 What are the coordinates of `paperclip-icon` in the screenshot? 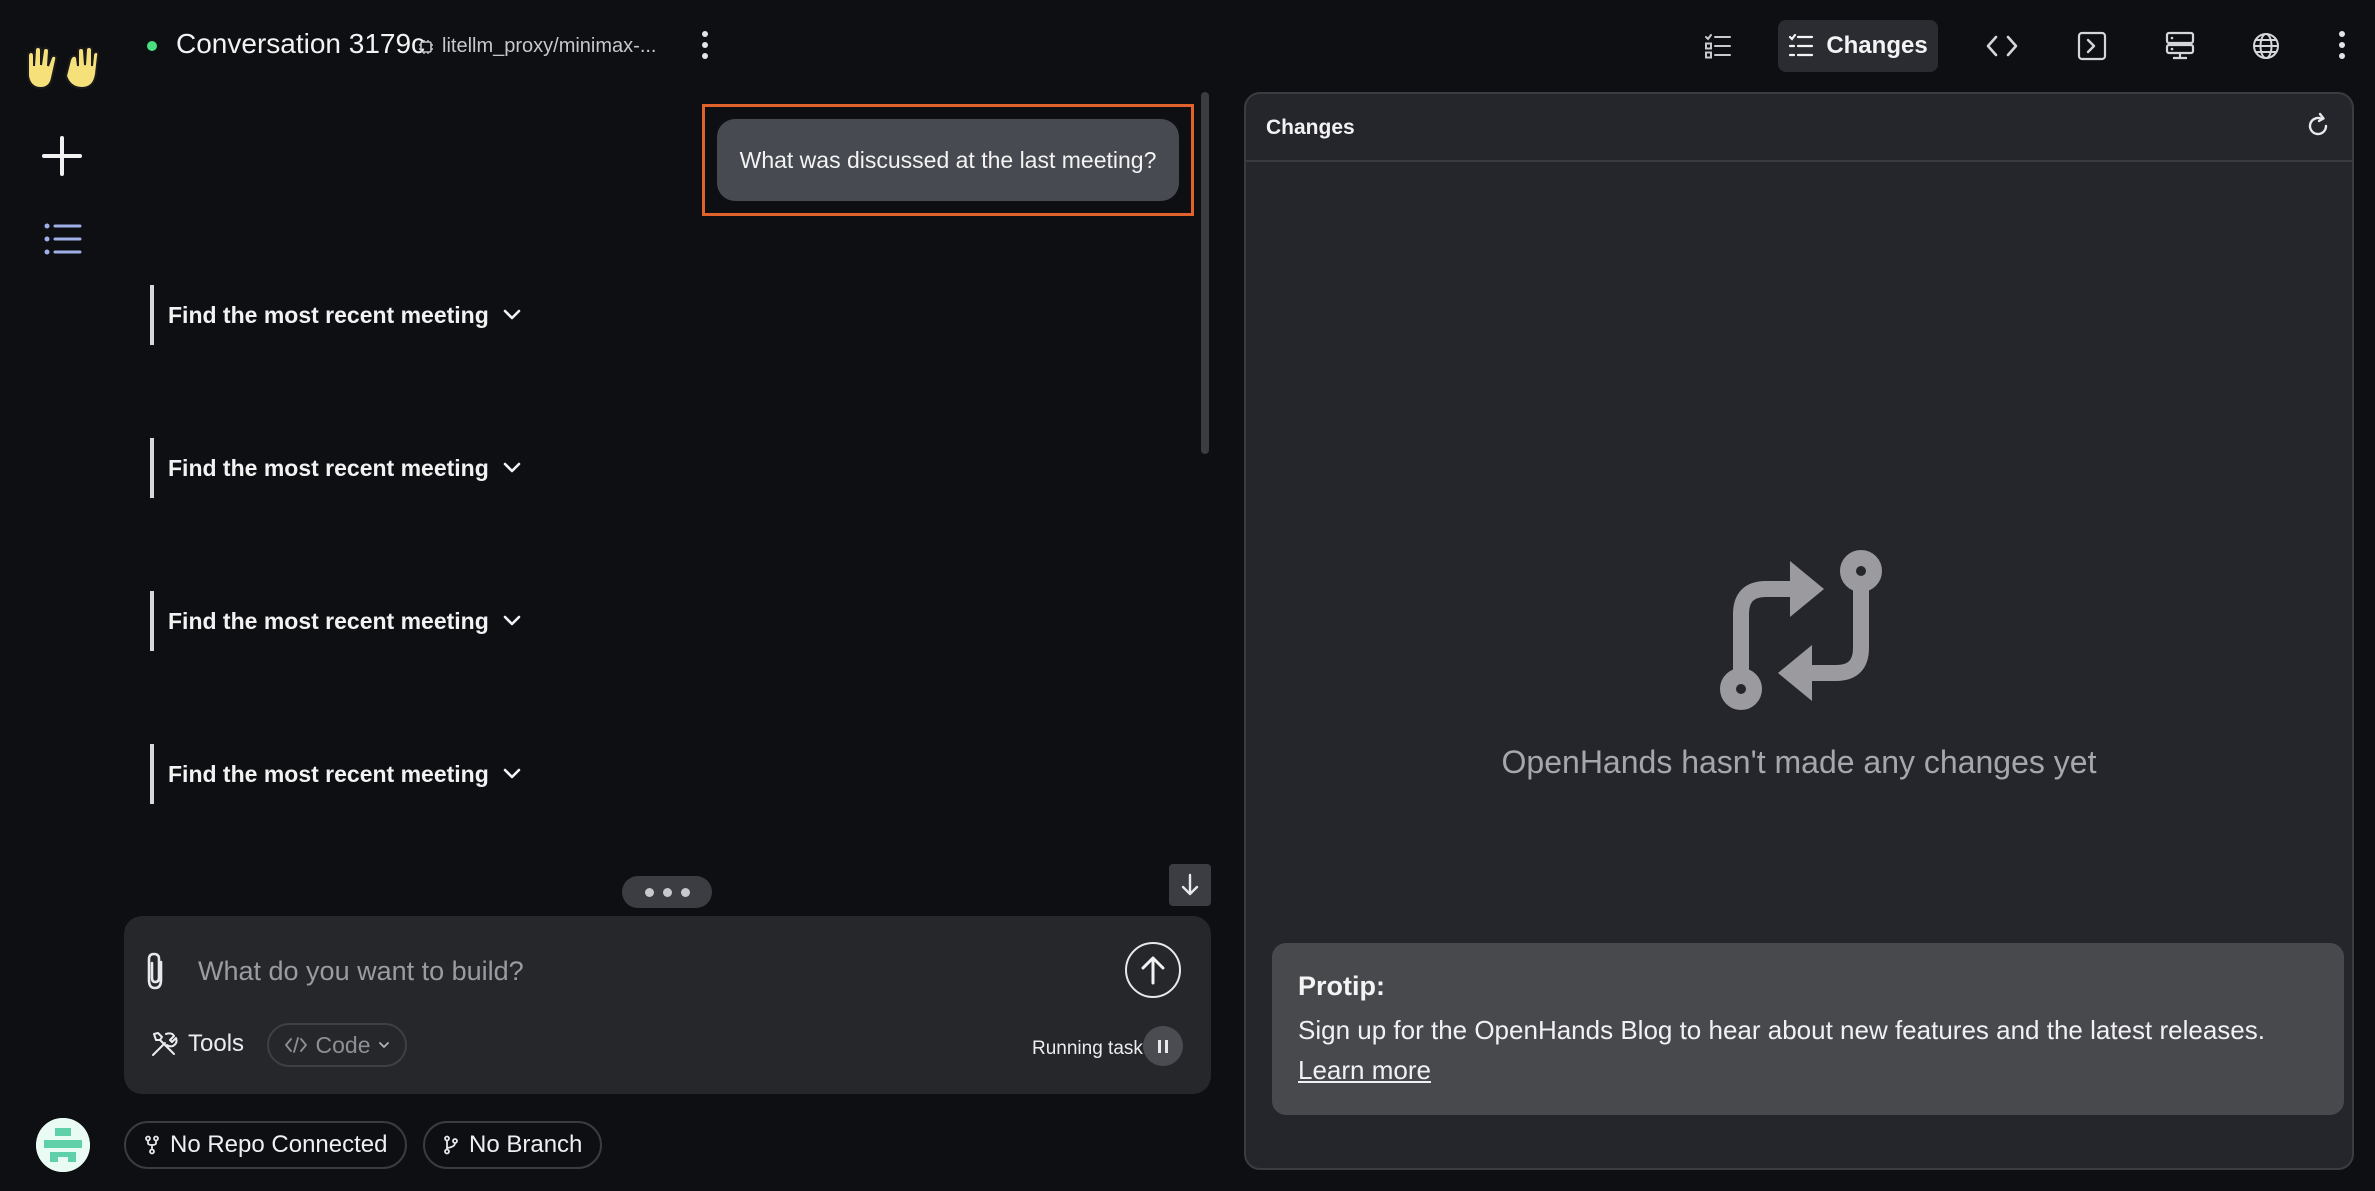 It's located at (155, 971).